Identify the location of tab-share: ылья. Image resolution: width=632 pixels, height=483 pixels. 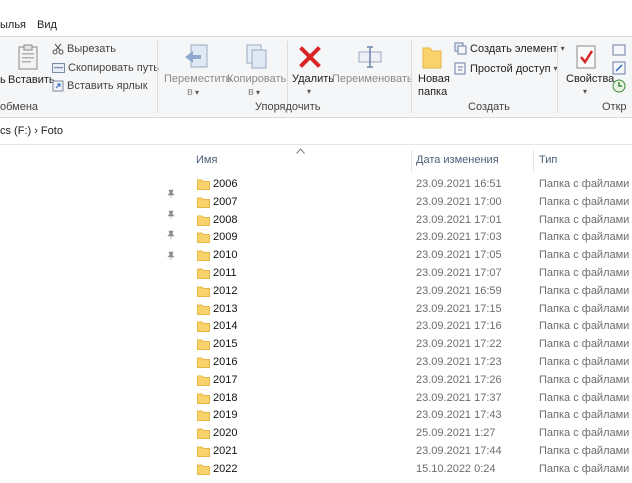
(13, 25).